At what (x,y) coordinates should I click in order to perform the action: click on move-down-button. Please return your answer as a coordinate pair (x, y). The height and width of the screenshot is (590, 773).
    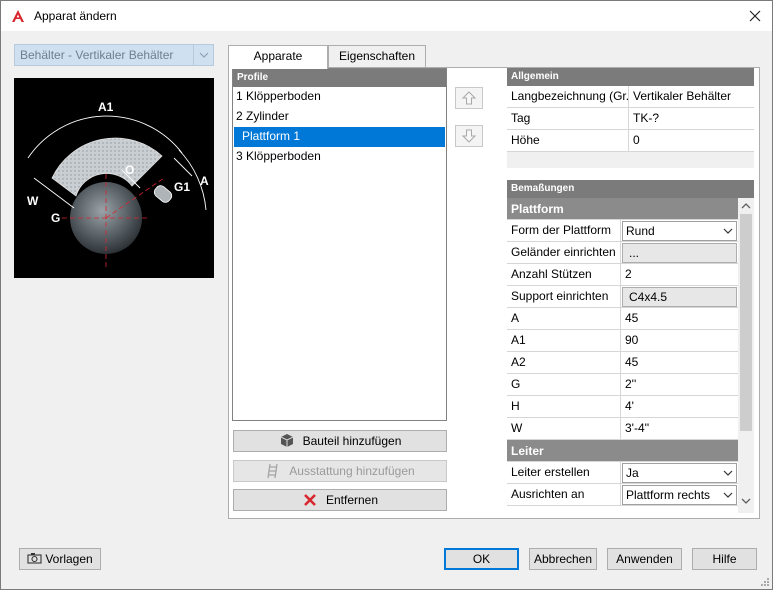
    Looking at the image, I should click on (469, 136).